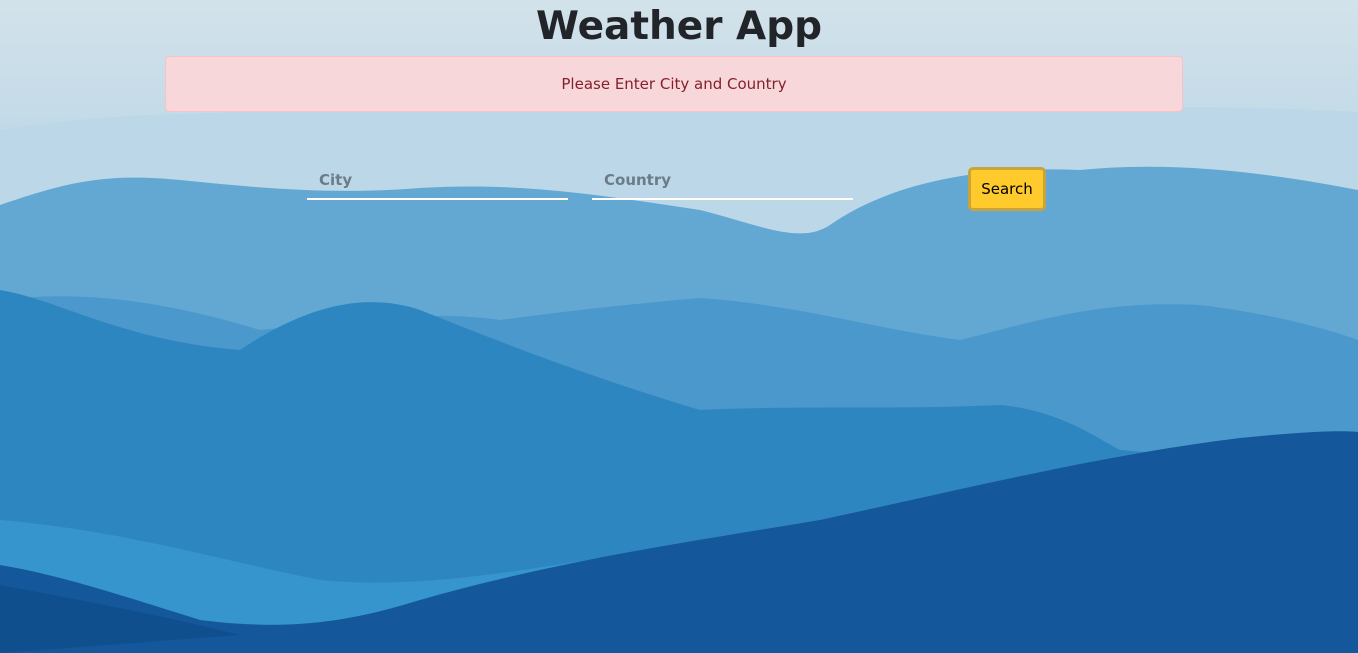  I want to click on page-title: Weather App, so click(679, 26).